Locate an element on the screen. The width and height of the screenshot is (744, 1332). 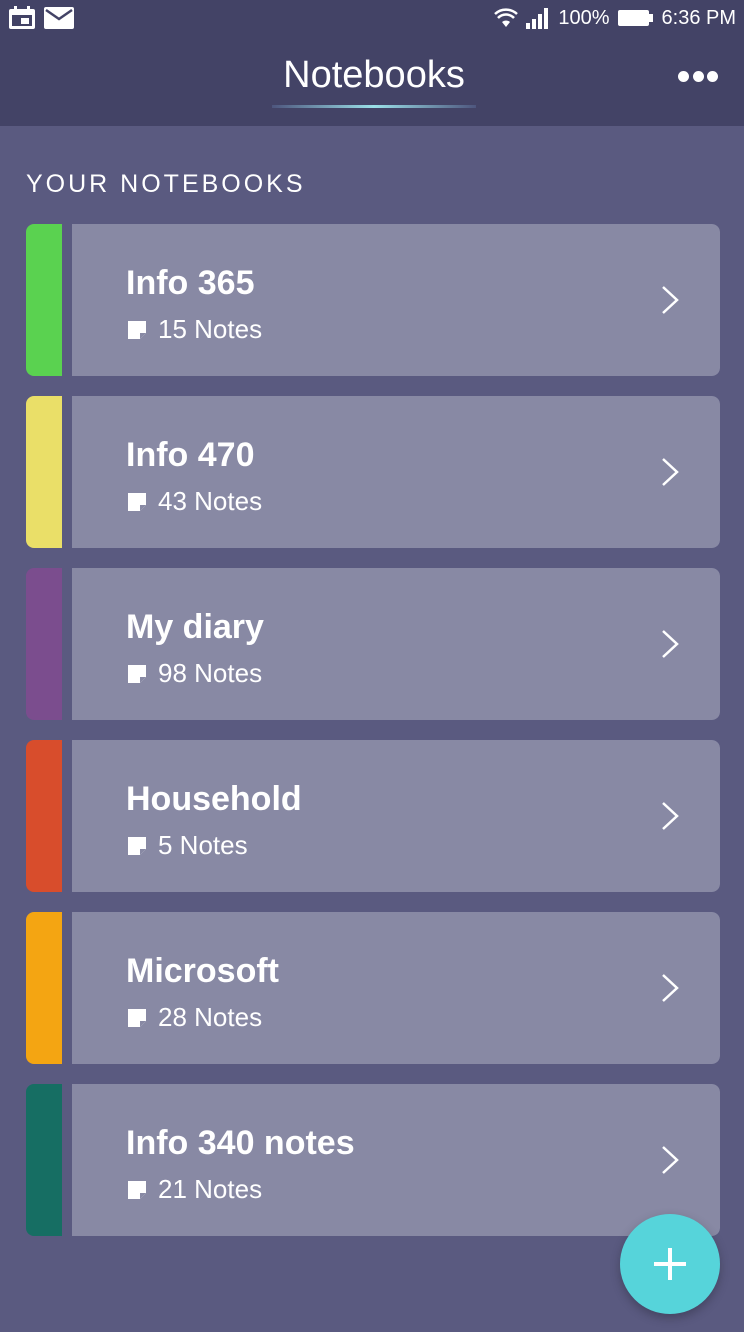
more-options-button is located at coordinates (698, 76).